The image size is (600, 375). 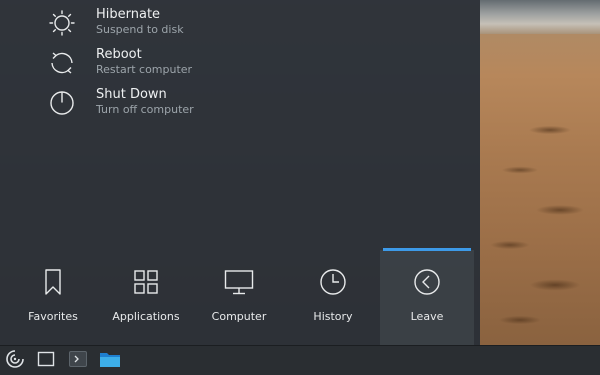 I want to click on launcher-button, so click(x=15, y=361).